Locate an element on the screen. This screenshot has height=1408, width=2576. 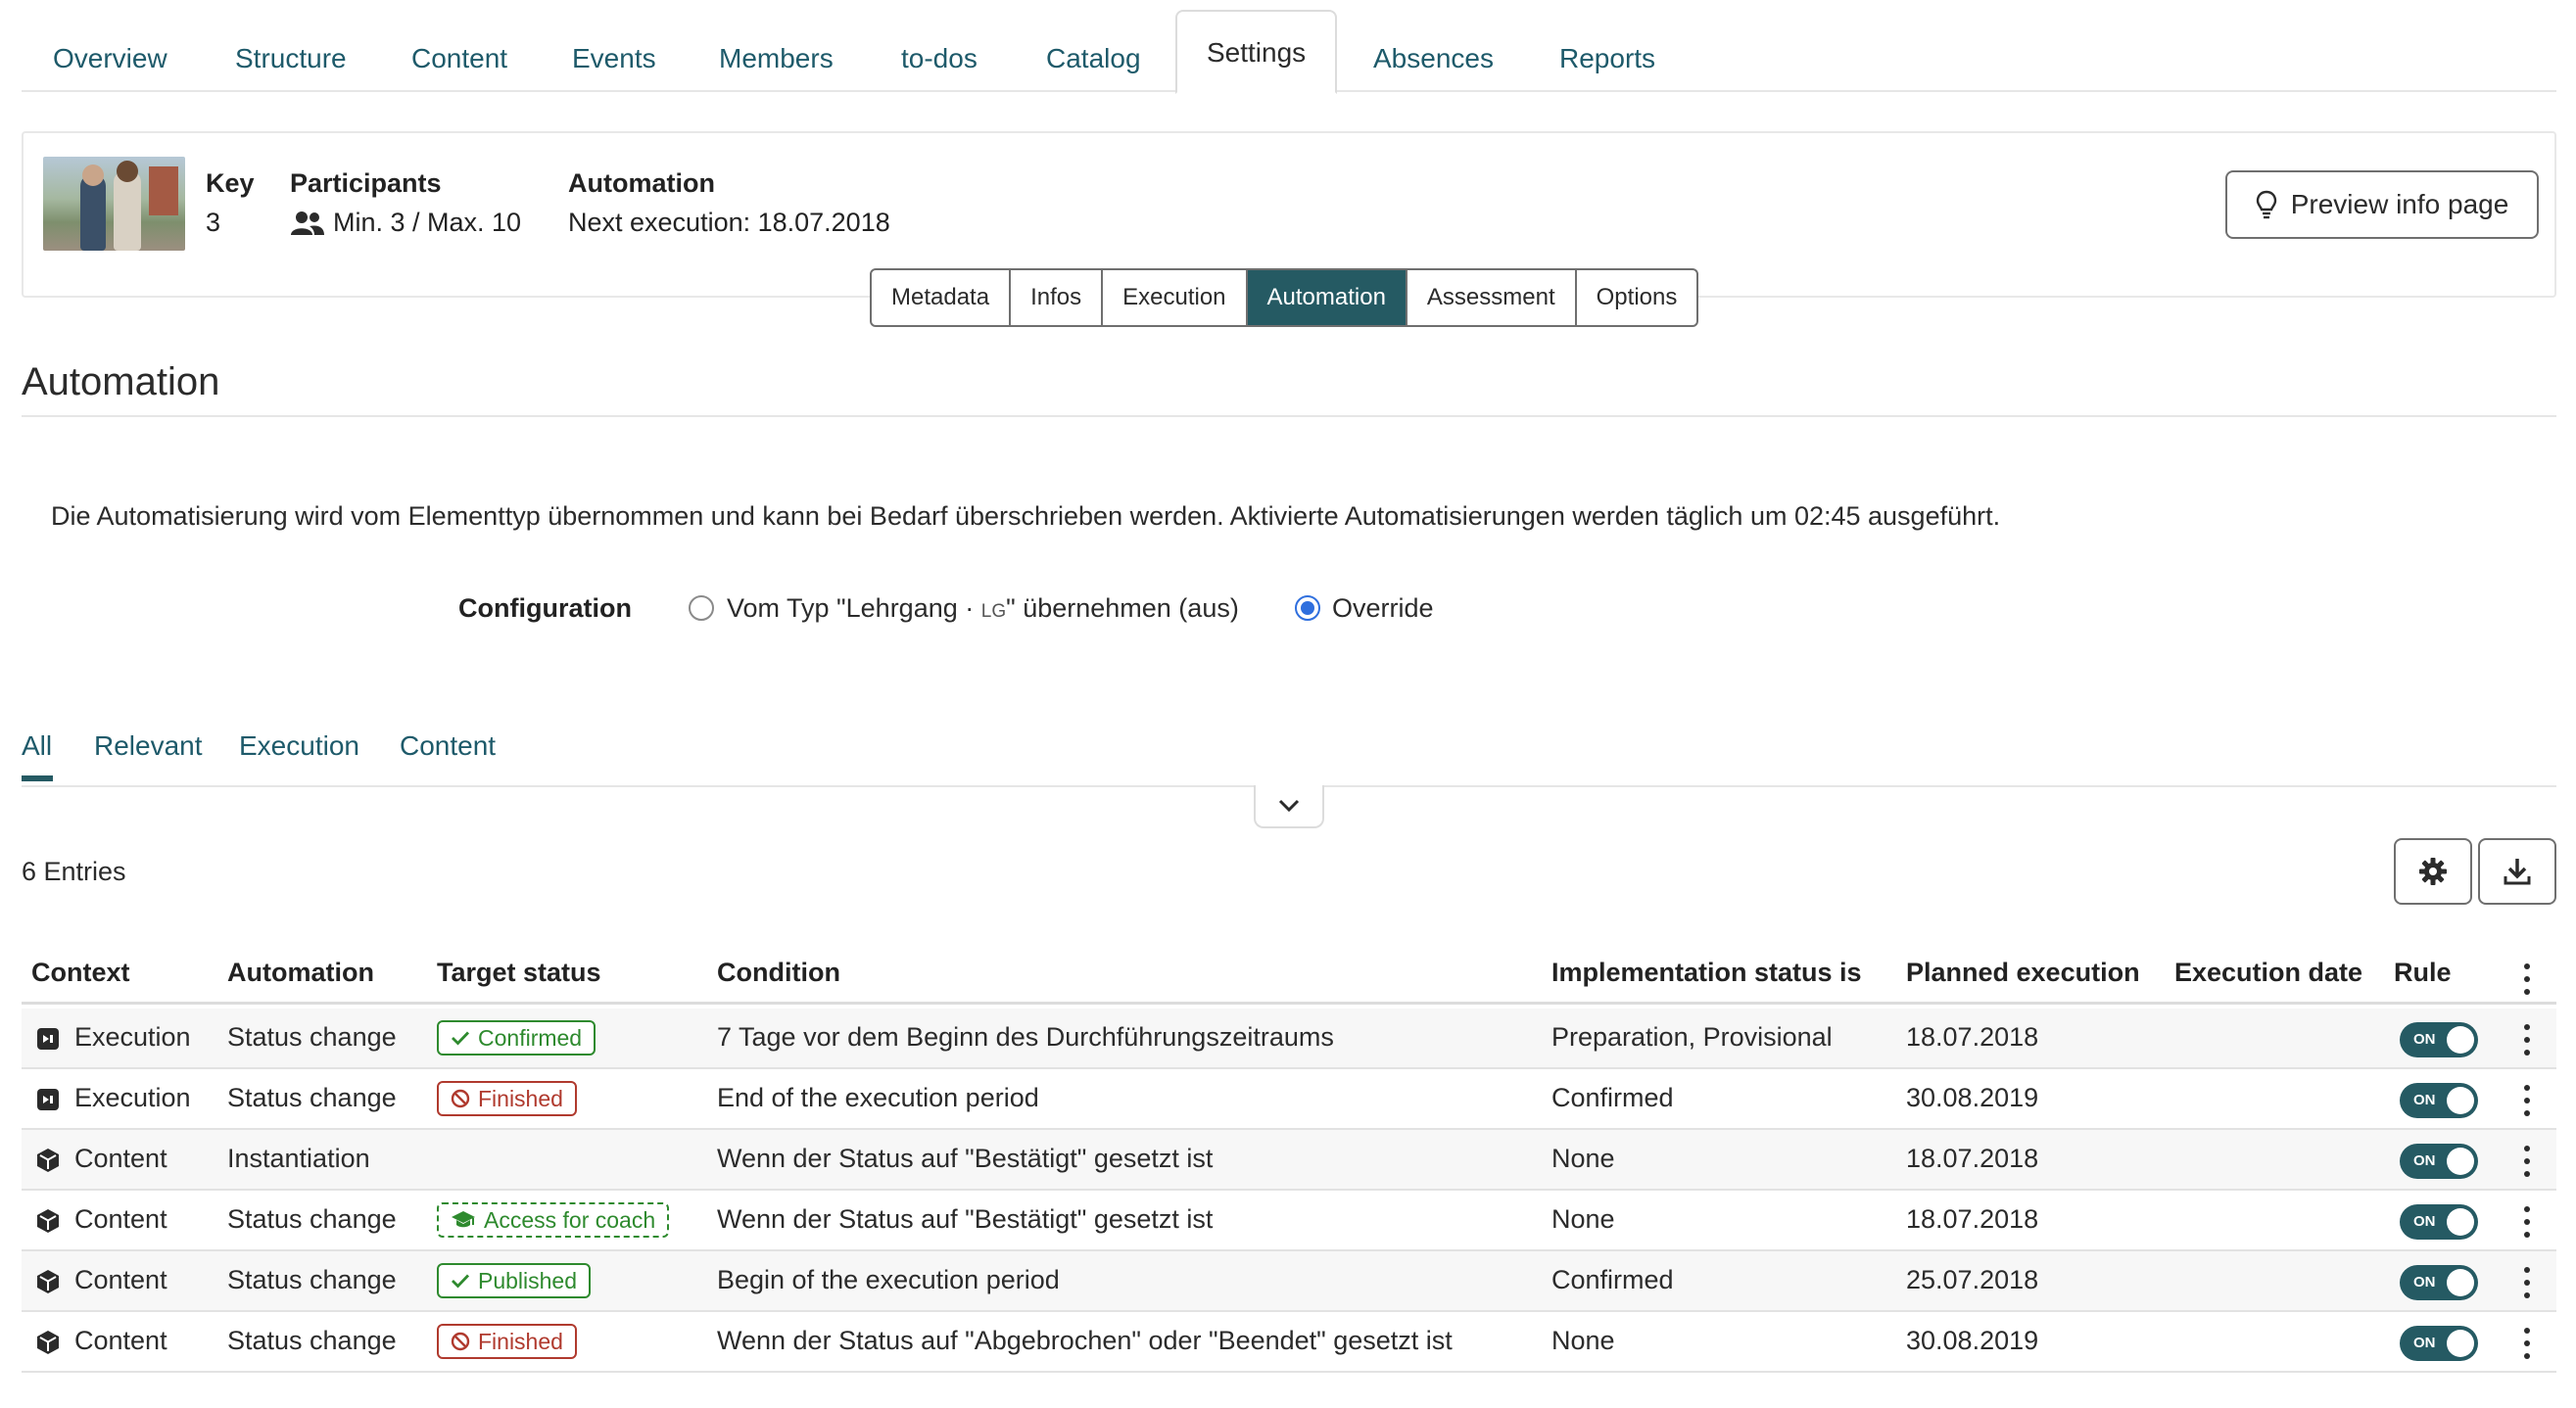
tab-todos: to-dos is located at coordinates (939, 58).